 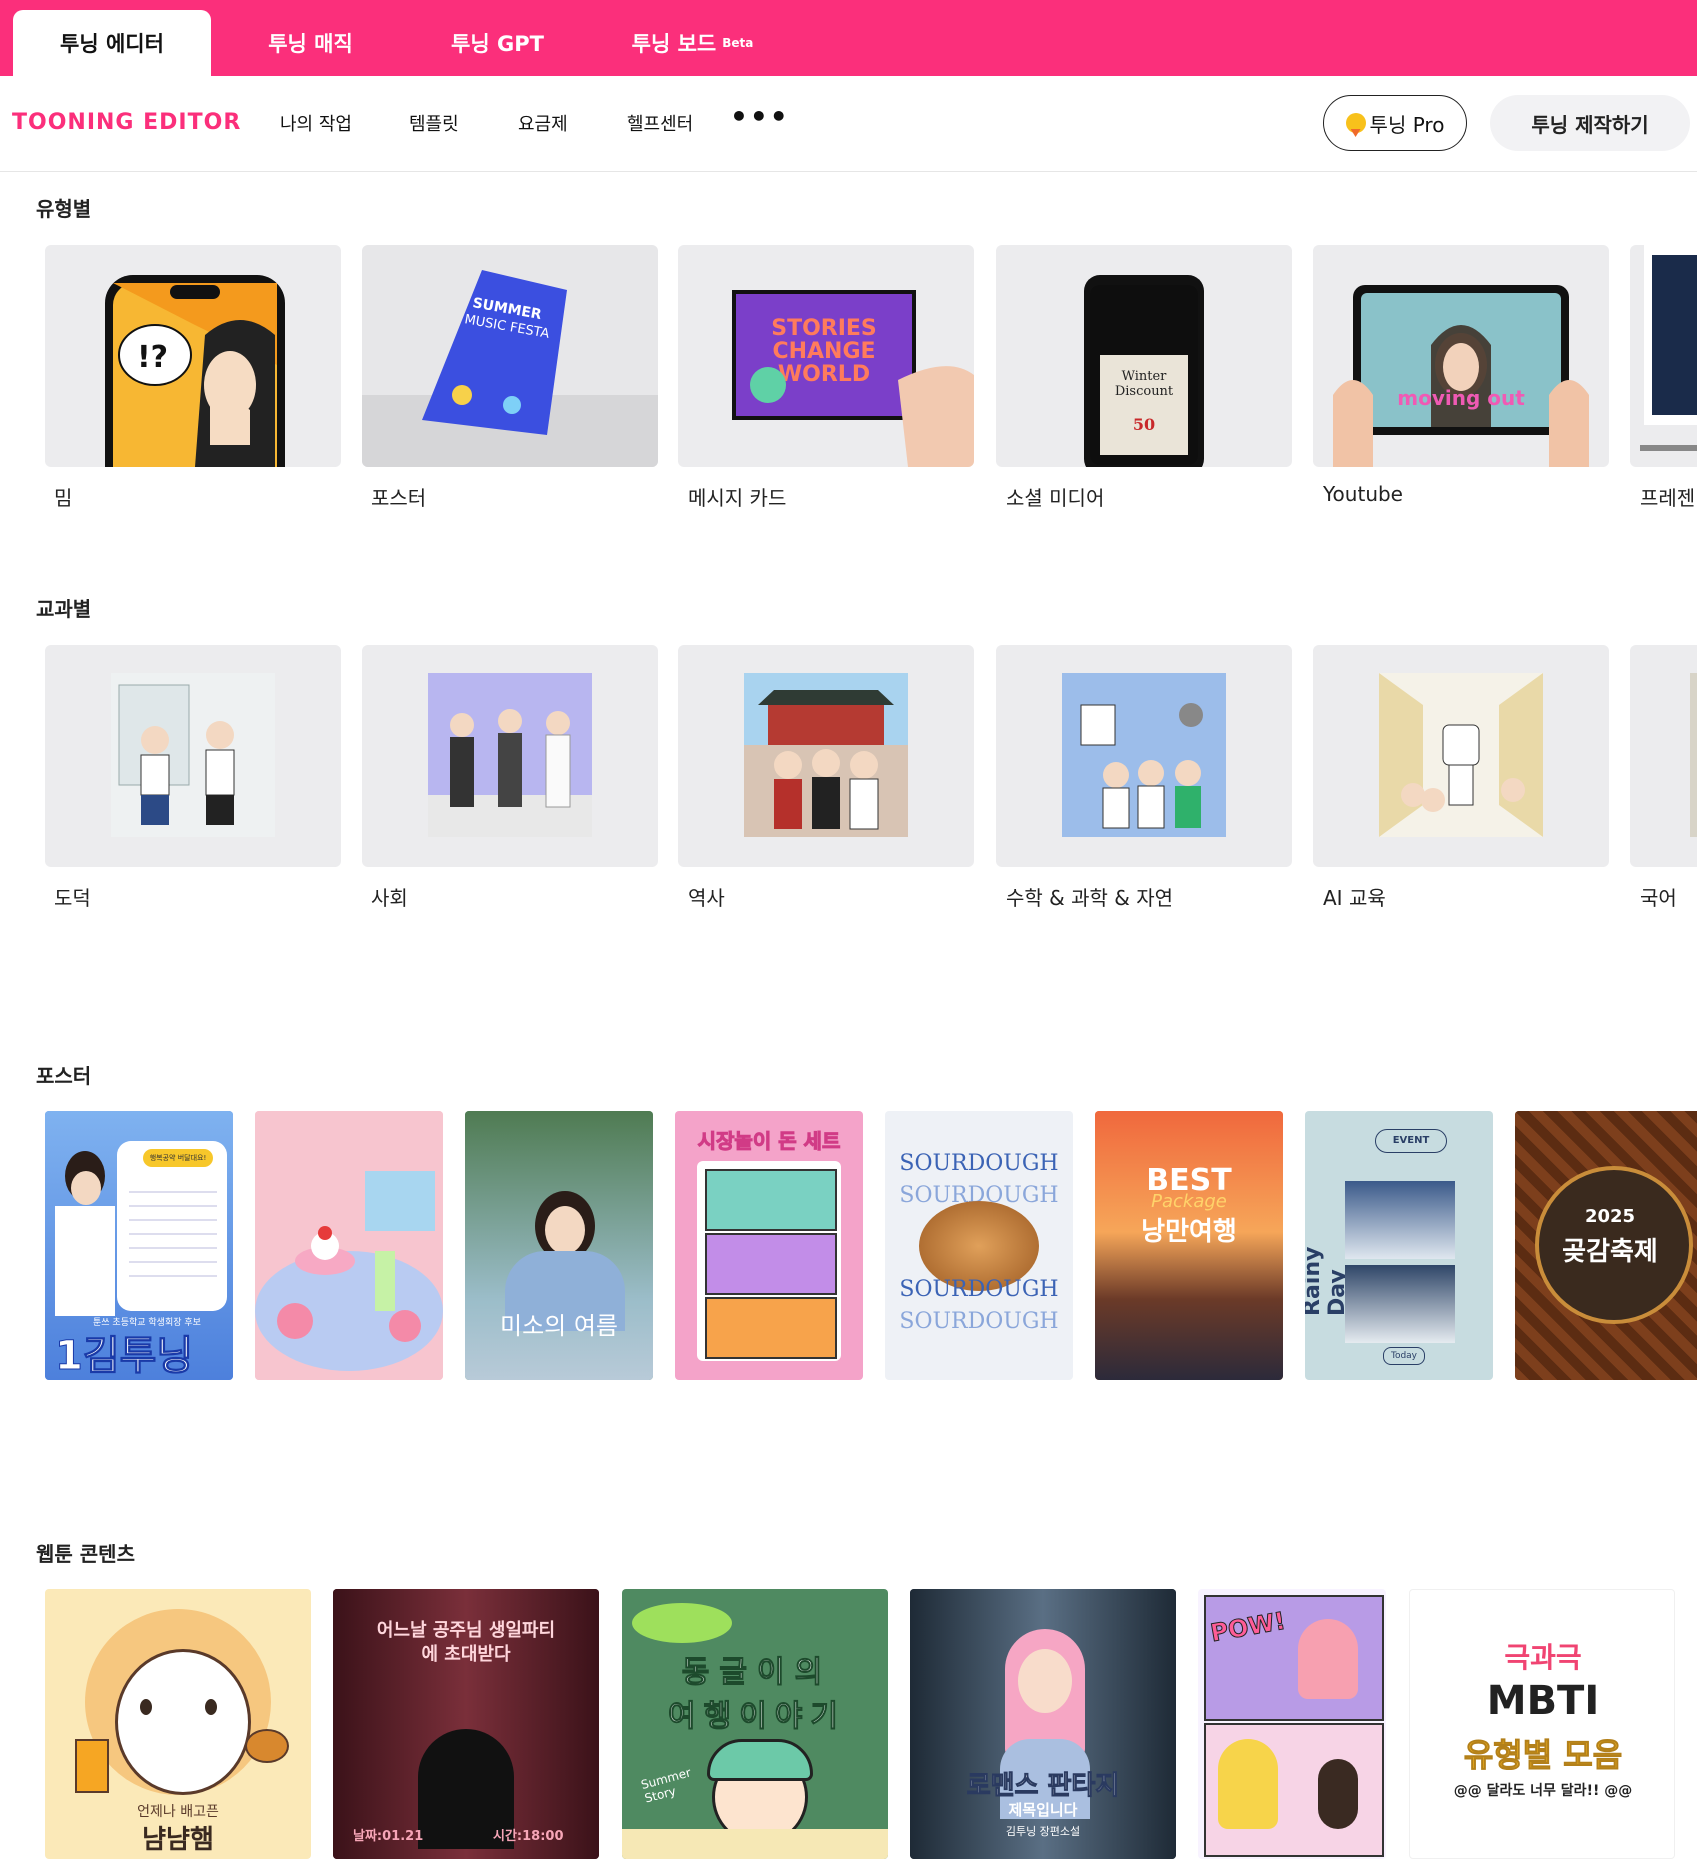 I want to click on tab-tooning-board: 투닝 보드 Beta, so click(x=692, y=43).